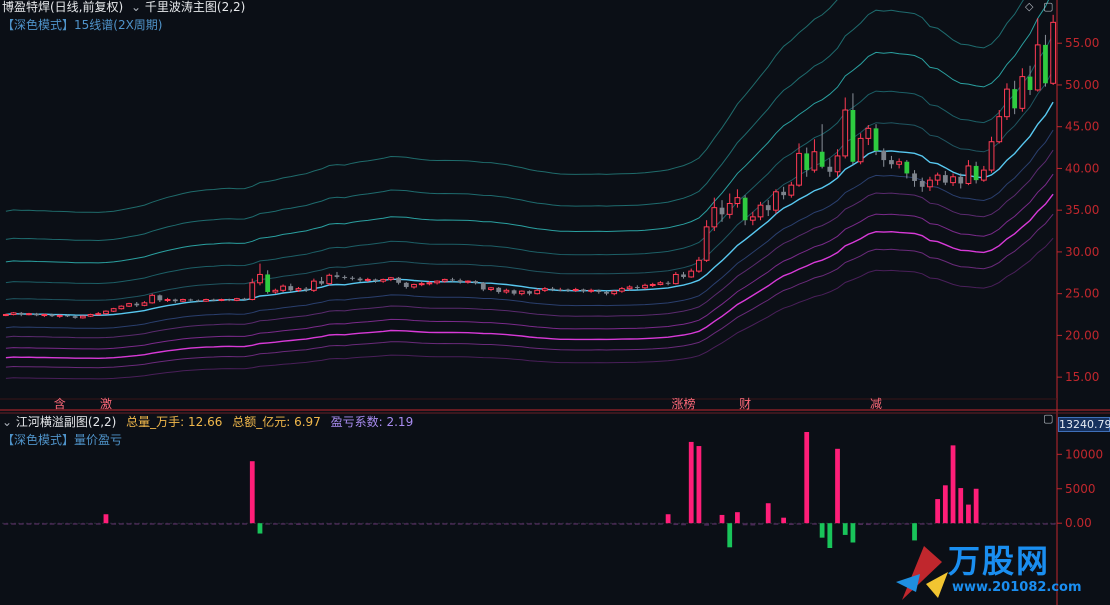 Image resolution: width=1110 pixels, height=605 pixels. Describe the element at coordinates (1082, 377) in the screenshot. I see `y-tick-label: 15.00` at that location.